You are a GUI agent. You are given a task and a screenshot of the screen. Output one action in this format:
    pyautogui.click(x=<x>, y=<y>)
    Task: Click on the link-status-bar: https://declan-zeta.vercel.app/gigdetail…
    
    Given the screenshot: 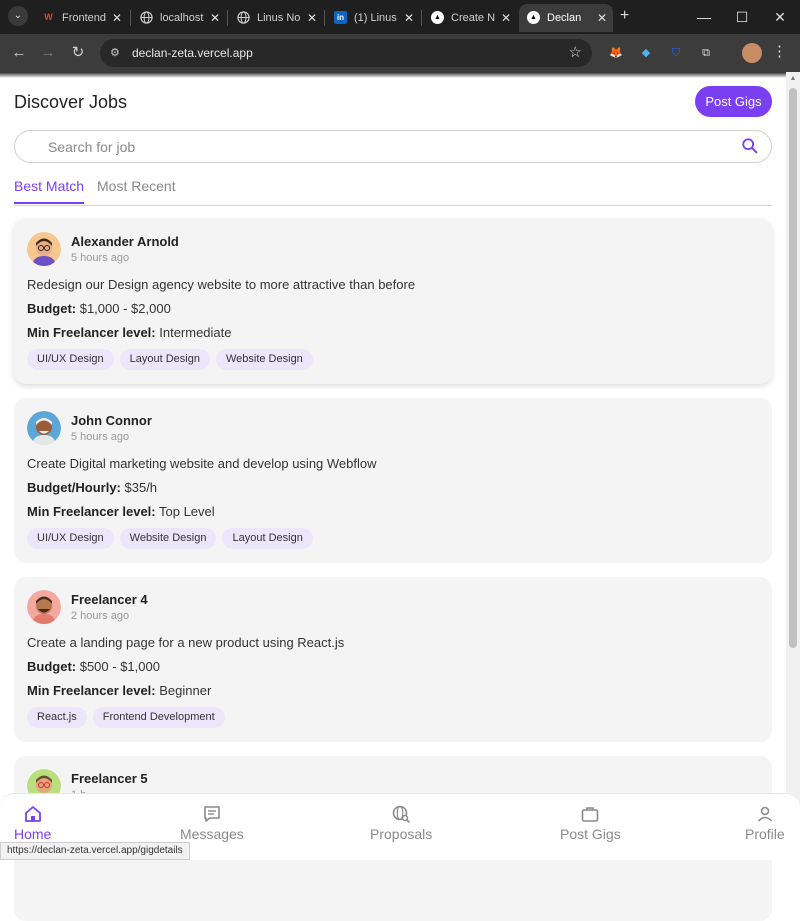 What is the action you would take?
    pyautogui.click(x=95, y=851)
    